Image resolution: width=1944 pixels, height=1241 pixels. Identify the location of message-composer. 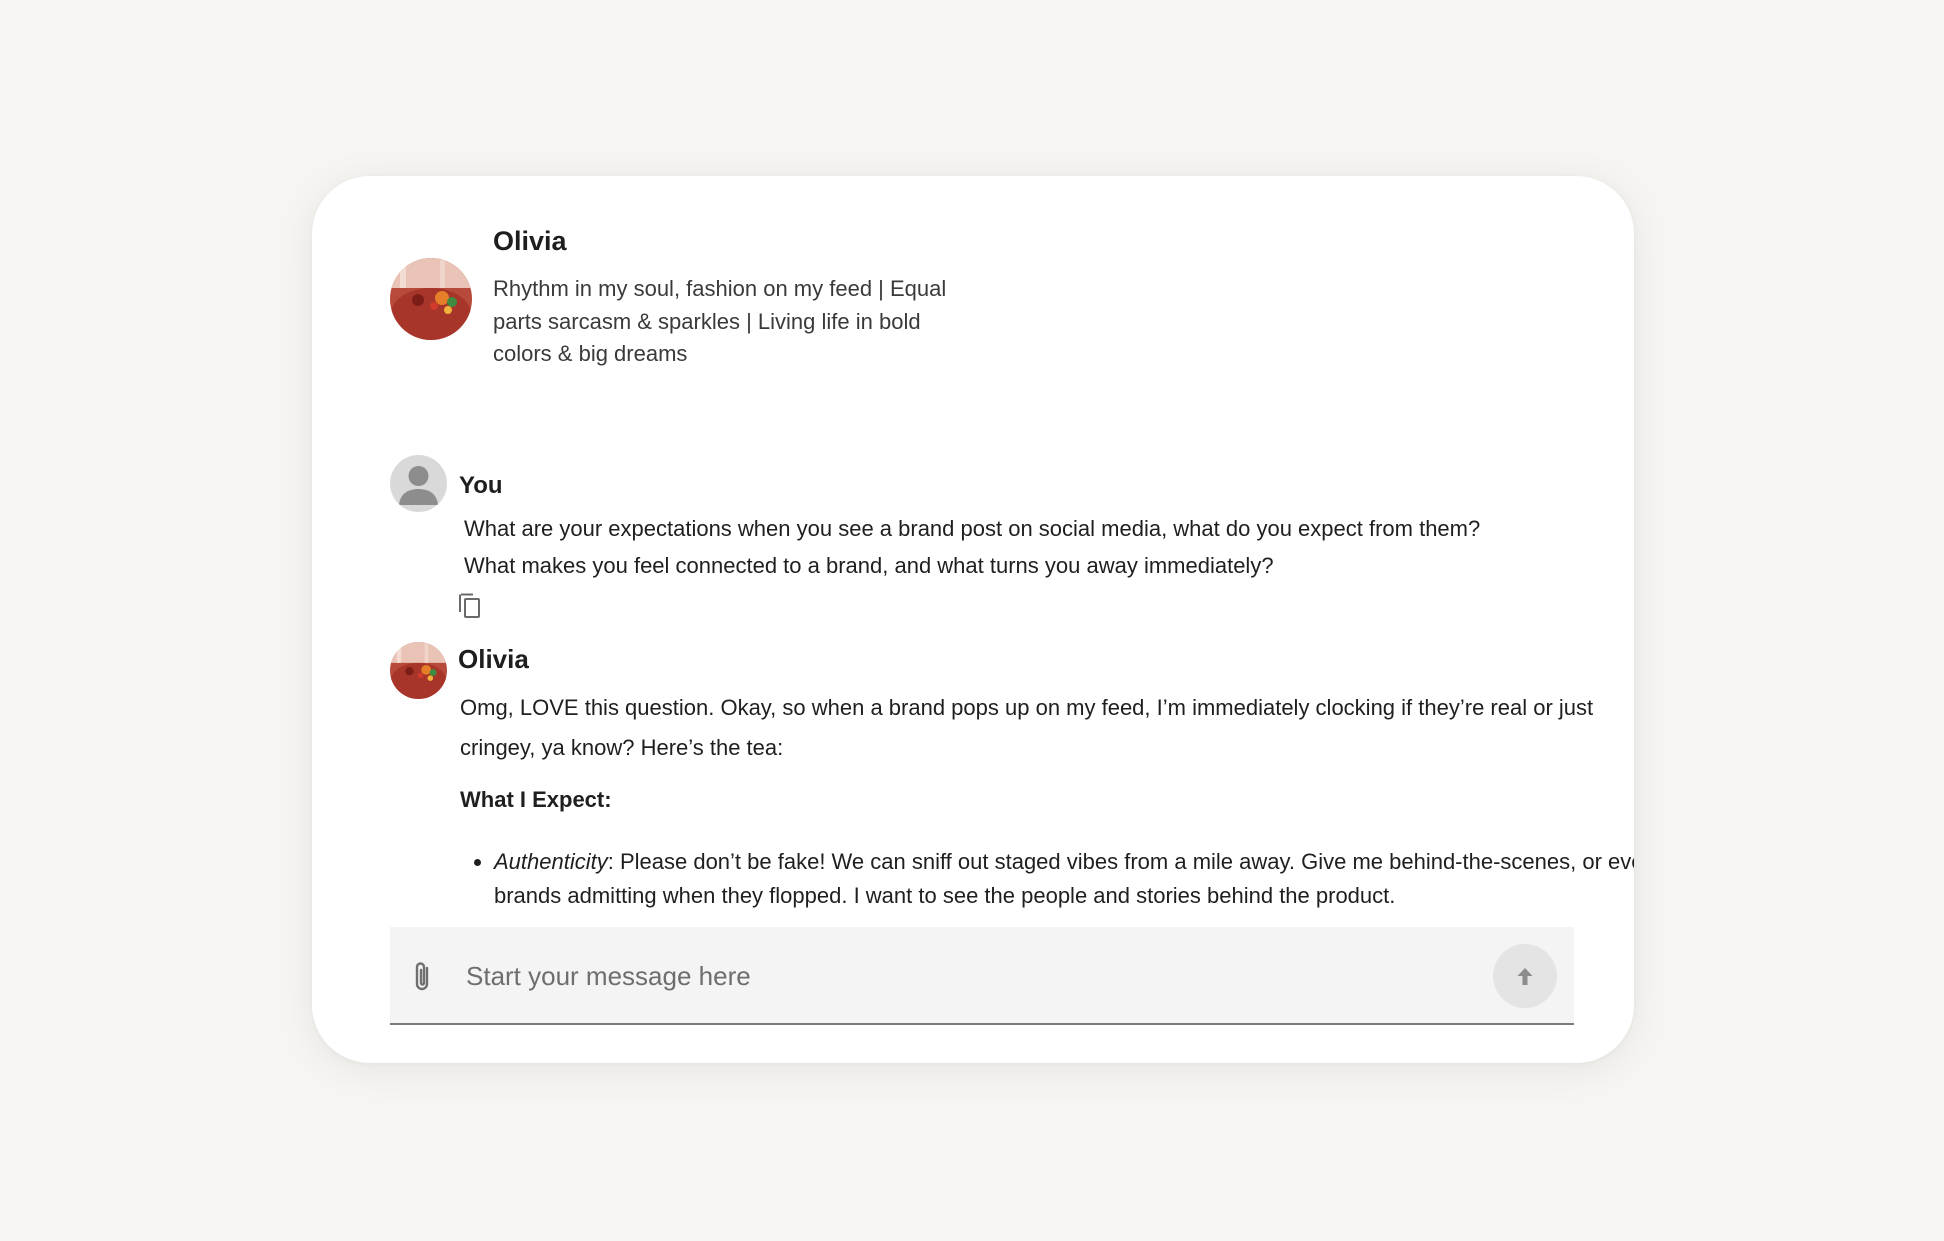
(982, 976).